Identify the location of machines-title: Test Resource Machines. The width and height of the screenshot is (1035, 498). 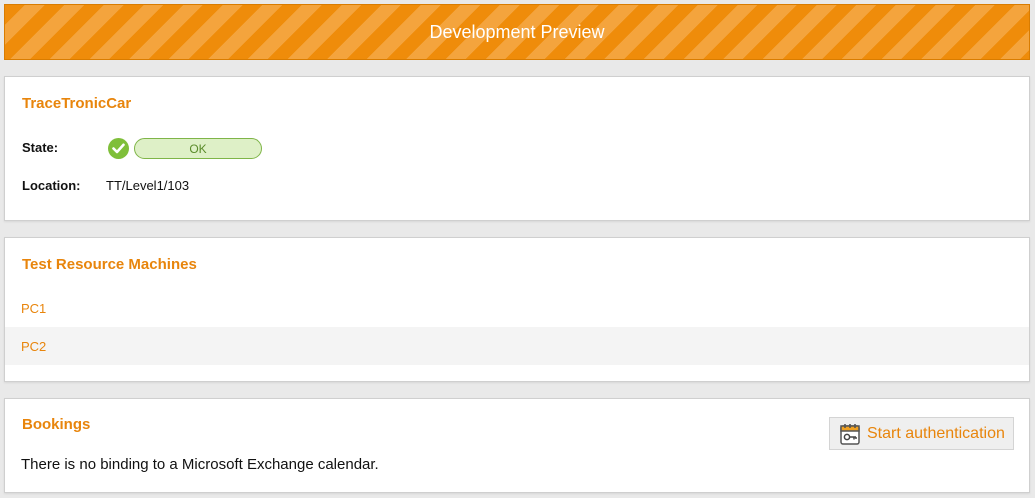
(109, 264).